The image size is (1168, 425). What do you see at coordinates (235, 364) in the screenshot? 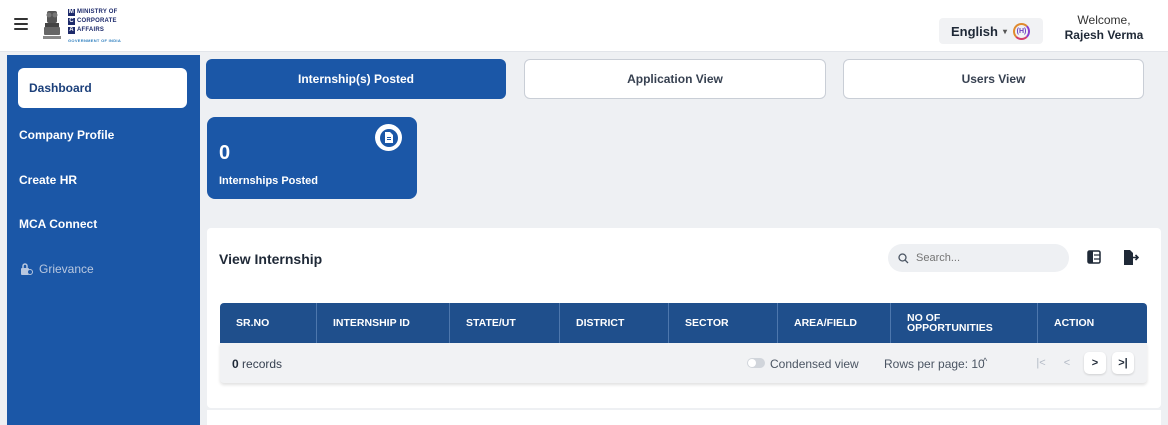
I see `records-number: 0` at bounding box center [235, 364].